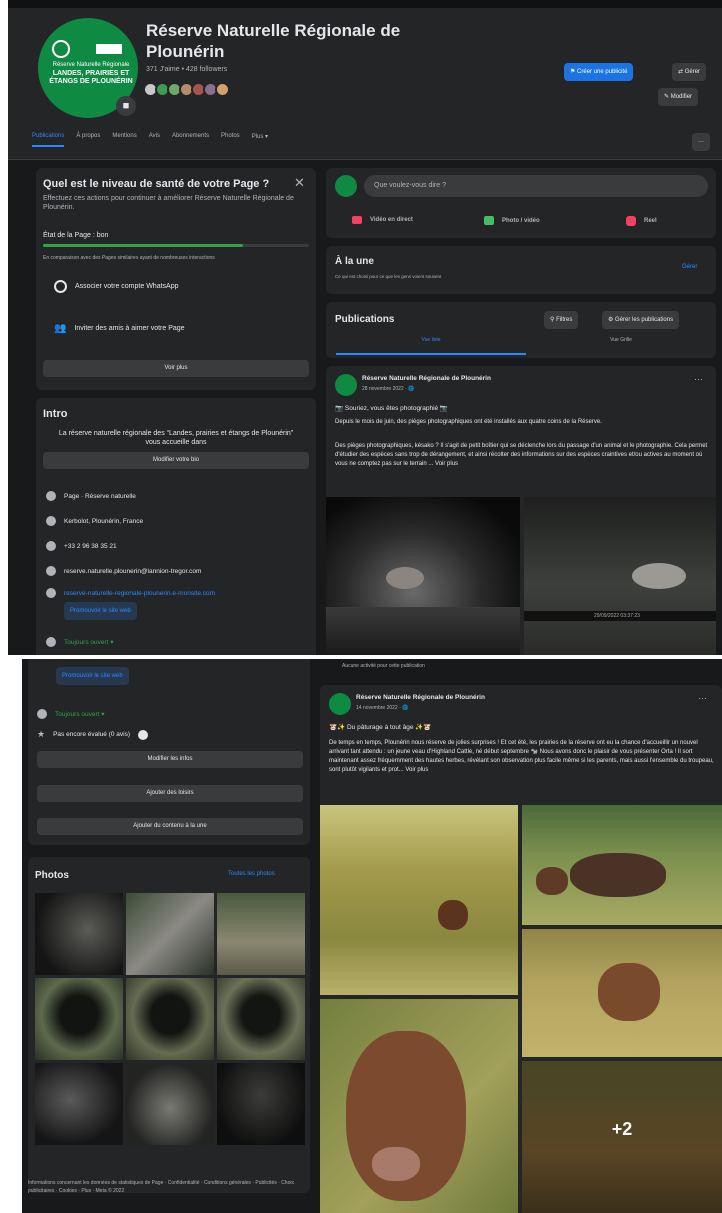  What do you see at coordinates (42, 714) in the screenshot?
I see `clock-icon` at bounding box center [42, 714].